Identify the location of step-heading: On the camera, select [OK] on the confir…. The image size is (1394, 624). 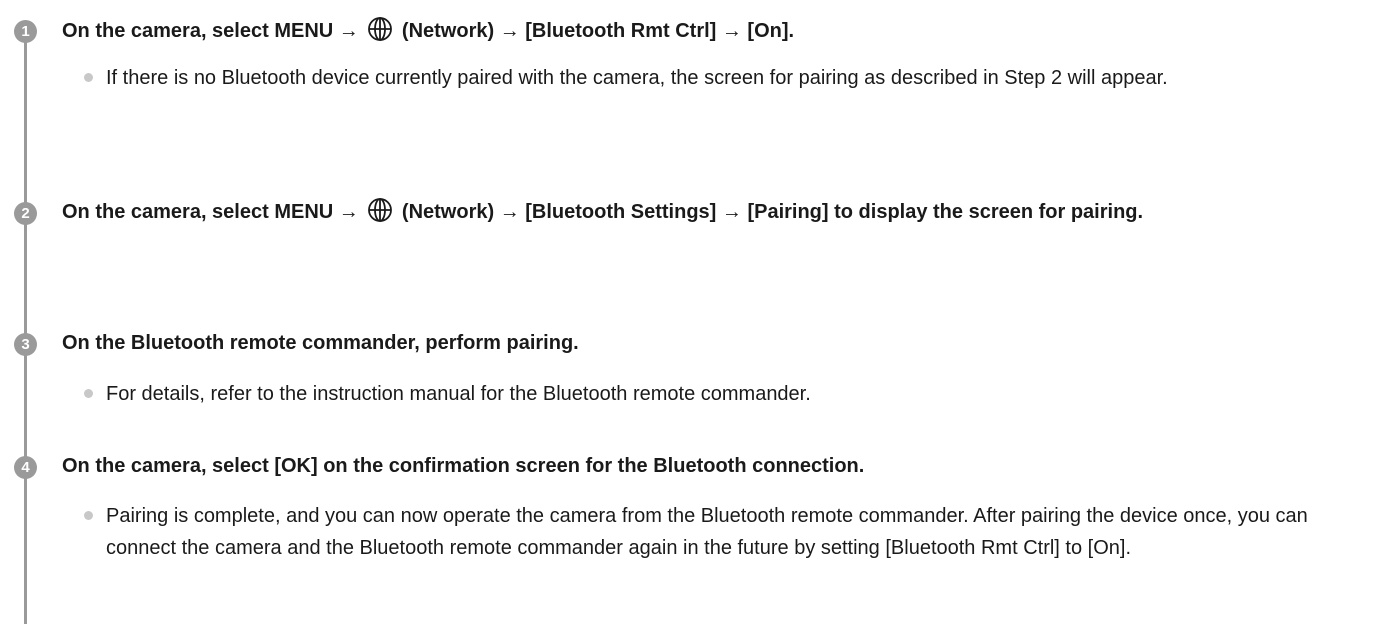
(463, 466).